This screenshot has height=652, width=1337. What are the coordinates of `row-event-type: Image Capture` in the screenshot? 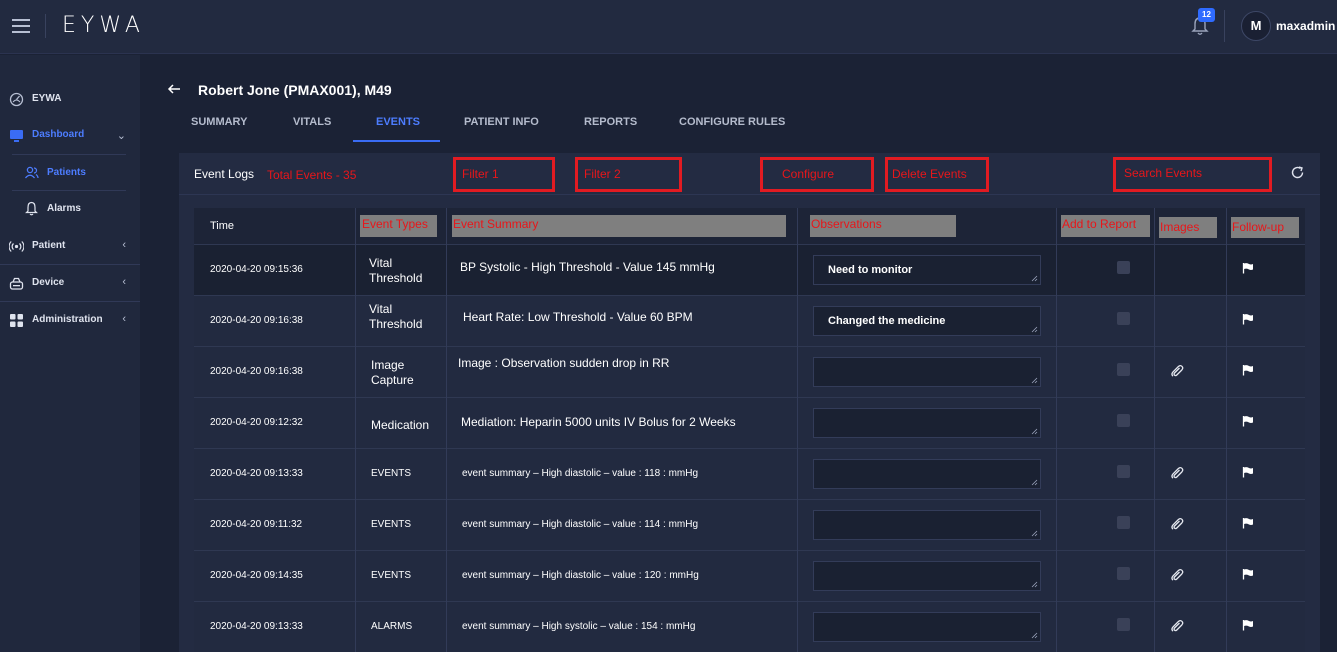 It's located at (392, 372).